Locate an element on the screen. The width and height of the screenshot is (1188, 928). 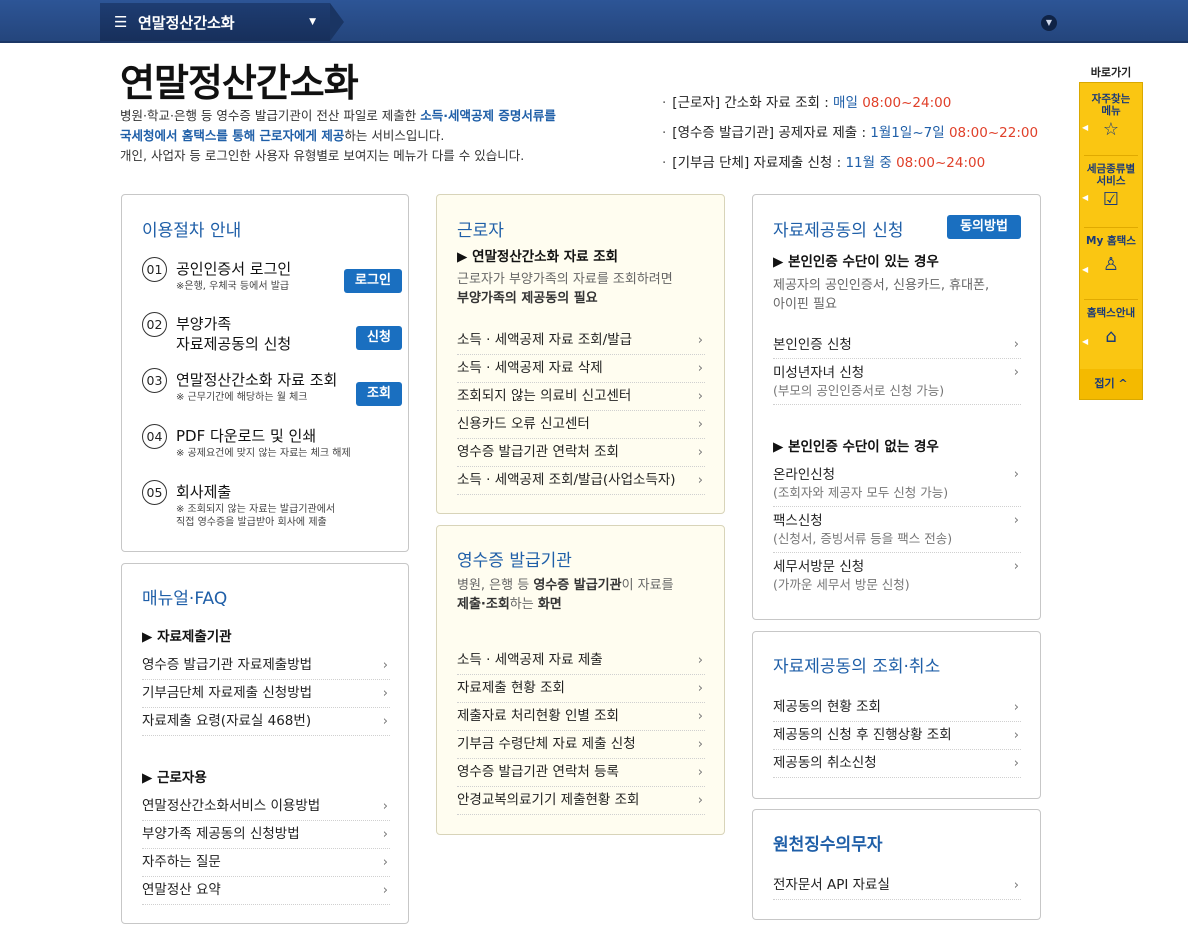
menu-breadcrumb: ☰ 연말정산간소화 ▼ is located at coordinates (222, 22).